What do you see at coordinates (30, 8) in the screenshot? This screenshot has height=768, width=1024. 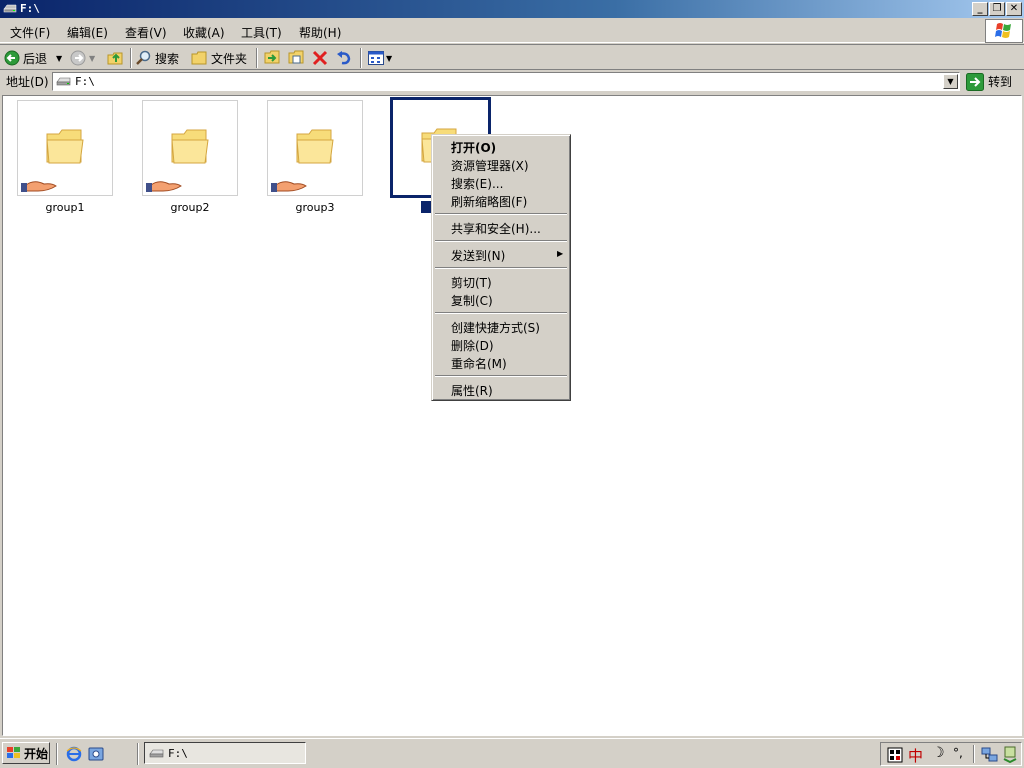 I see `window-title: F:\` at bounding box center [30, 8].